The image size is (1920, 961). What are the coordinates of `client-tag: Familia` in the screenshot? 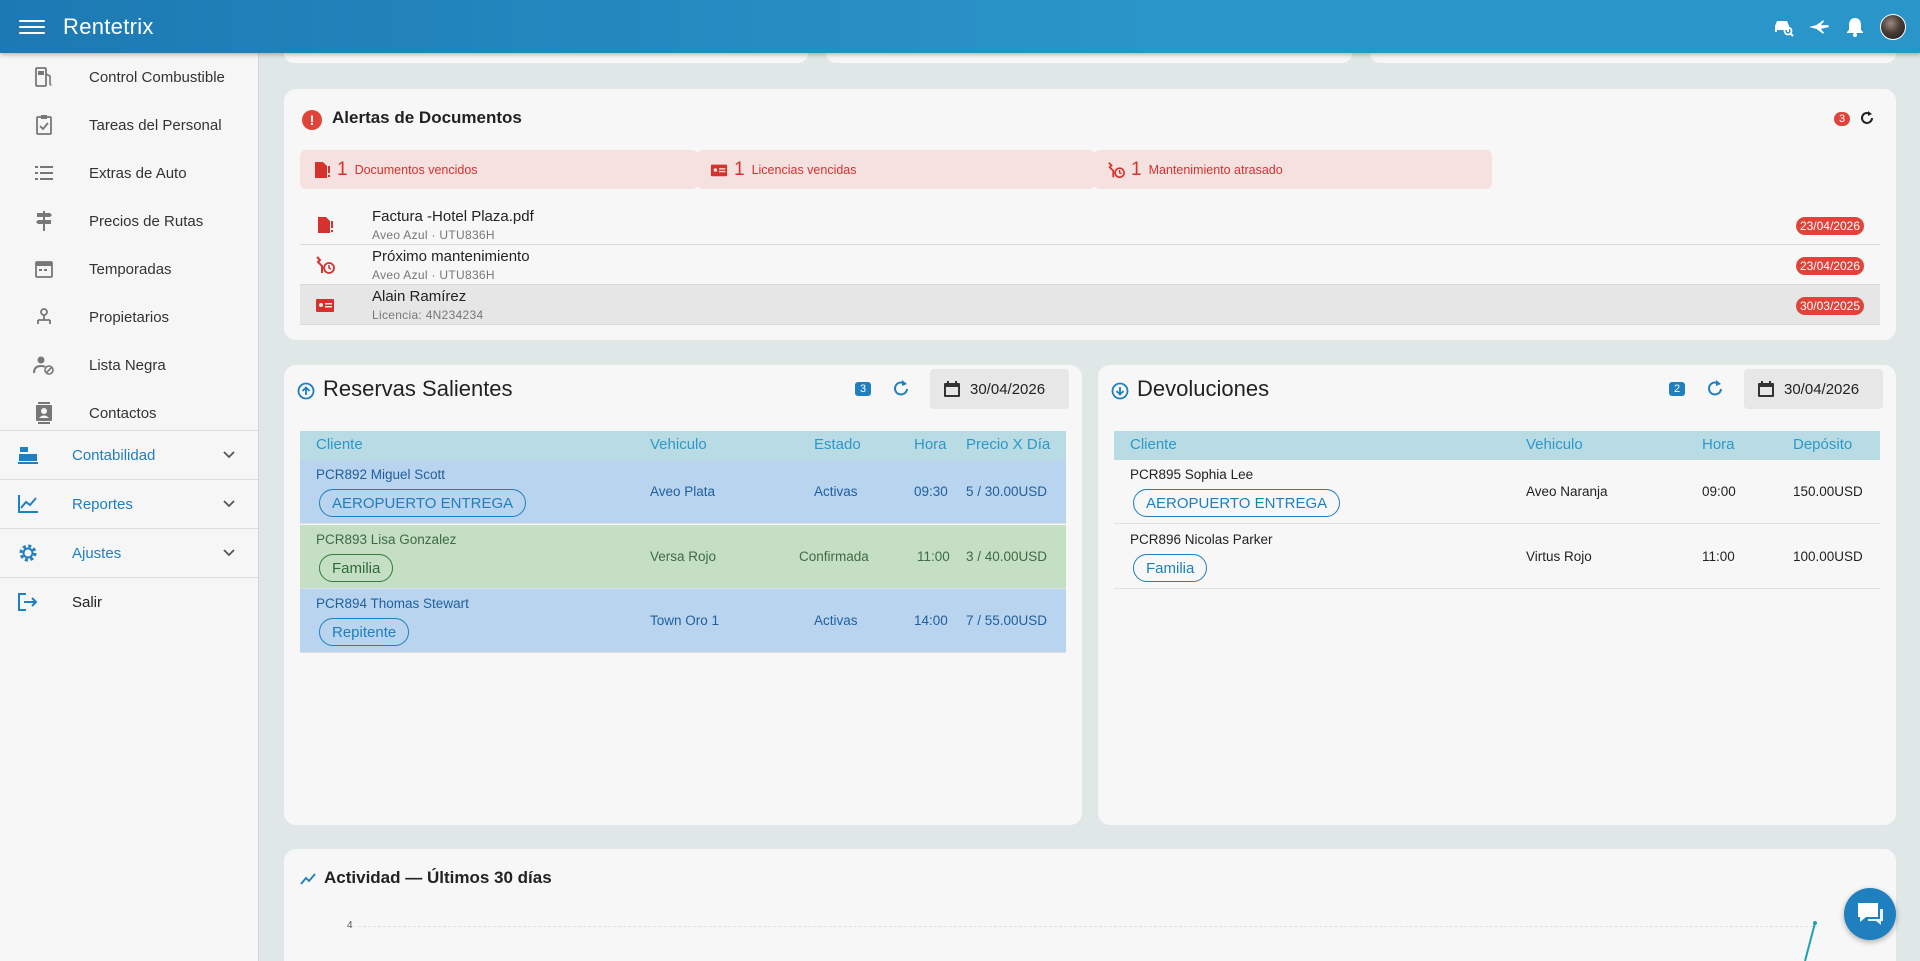 It's located at (1170, 568).